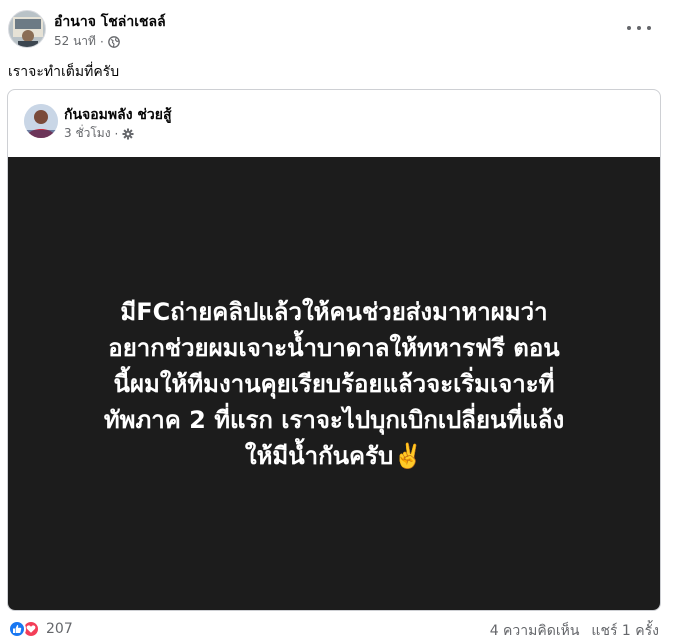 The height and width of the screenshot is (642, 673). I want to click on shared-author-avatar, so click(41, 121).